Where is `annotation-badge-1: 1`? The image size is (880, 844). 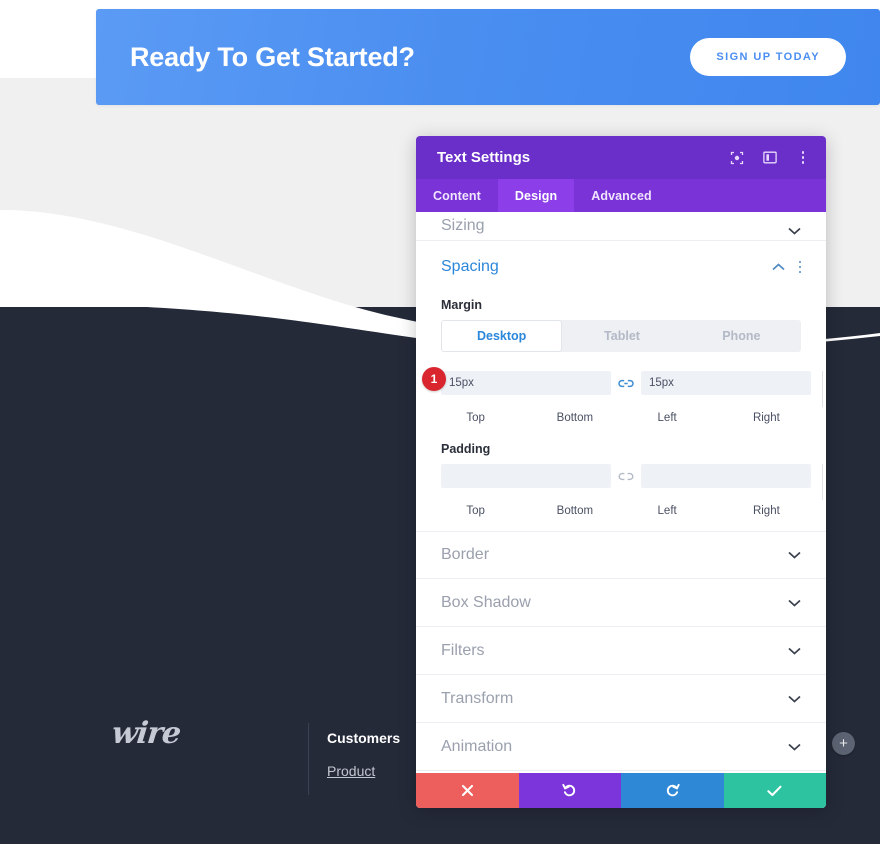 annotation-badge-1: 1 is located at coordinates (434, 379).